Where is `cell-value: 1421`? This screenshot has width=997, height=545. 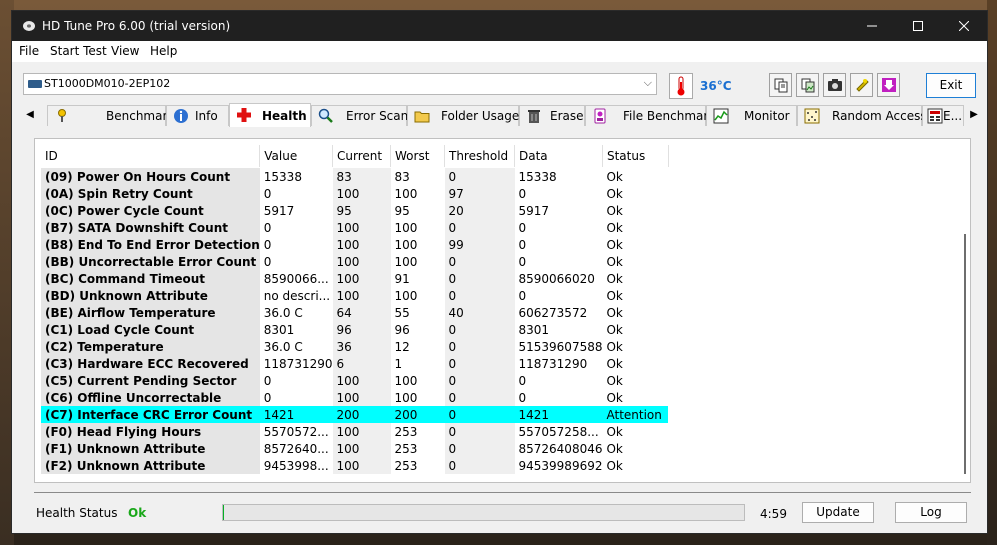 cell-value: 1421 is located at coordinates (296, 414).